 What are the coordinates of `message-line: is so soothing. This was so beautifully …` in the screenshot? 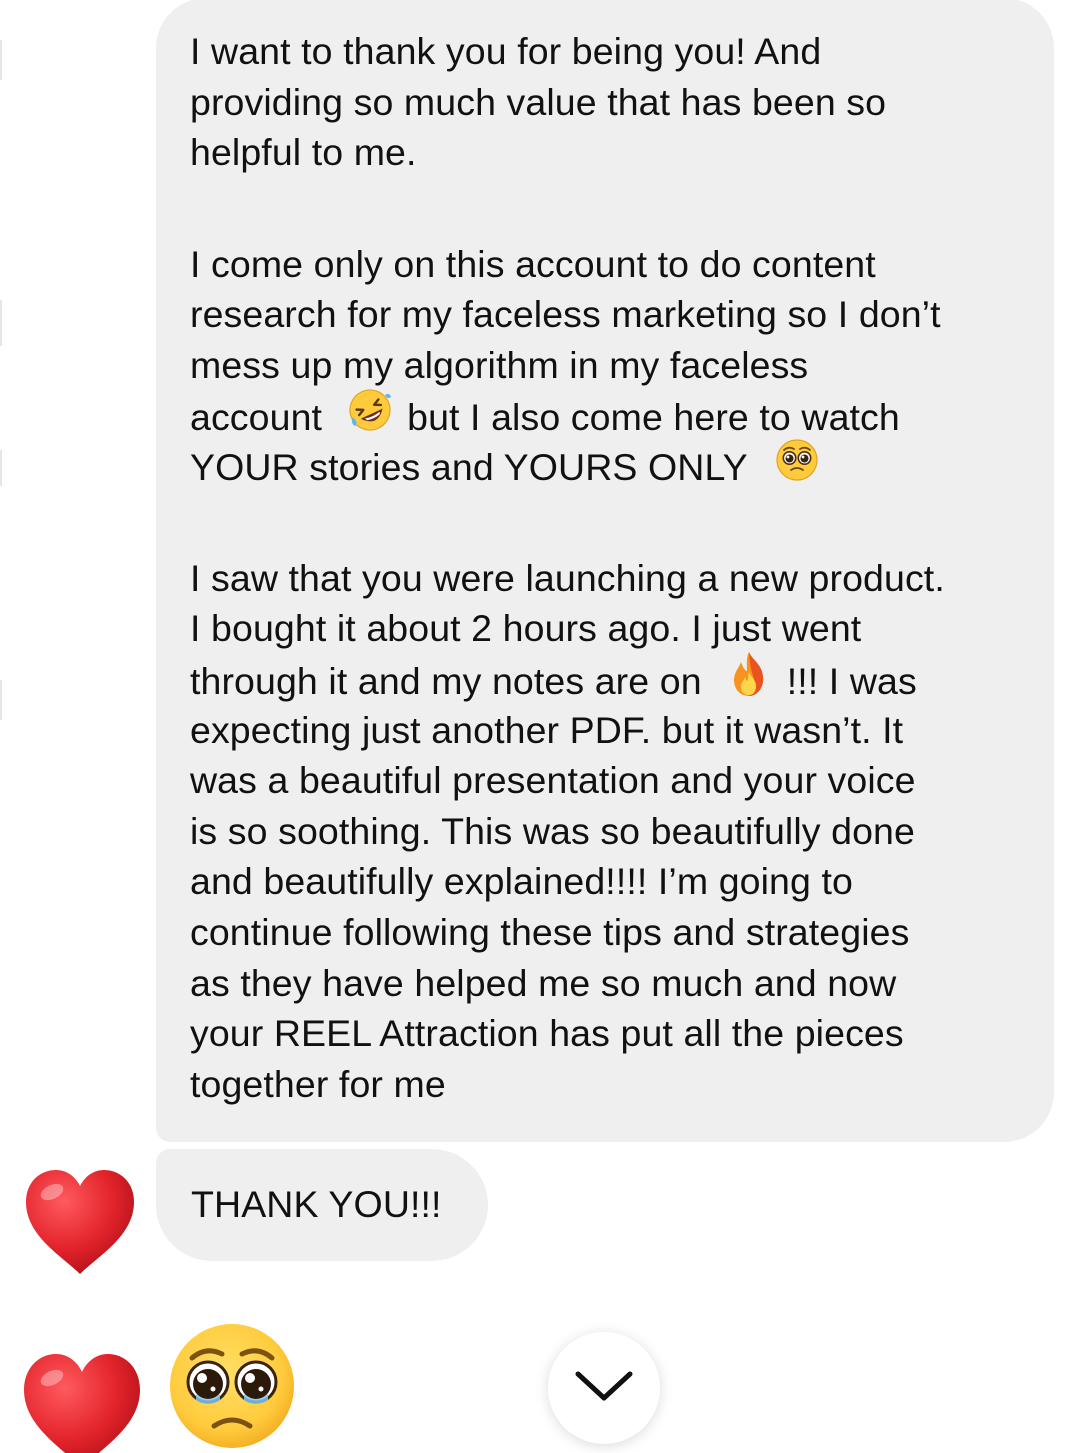 It's located at (552, 830).